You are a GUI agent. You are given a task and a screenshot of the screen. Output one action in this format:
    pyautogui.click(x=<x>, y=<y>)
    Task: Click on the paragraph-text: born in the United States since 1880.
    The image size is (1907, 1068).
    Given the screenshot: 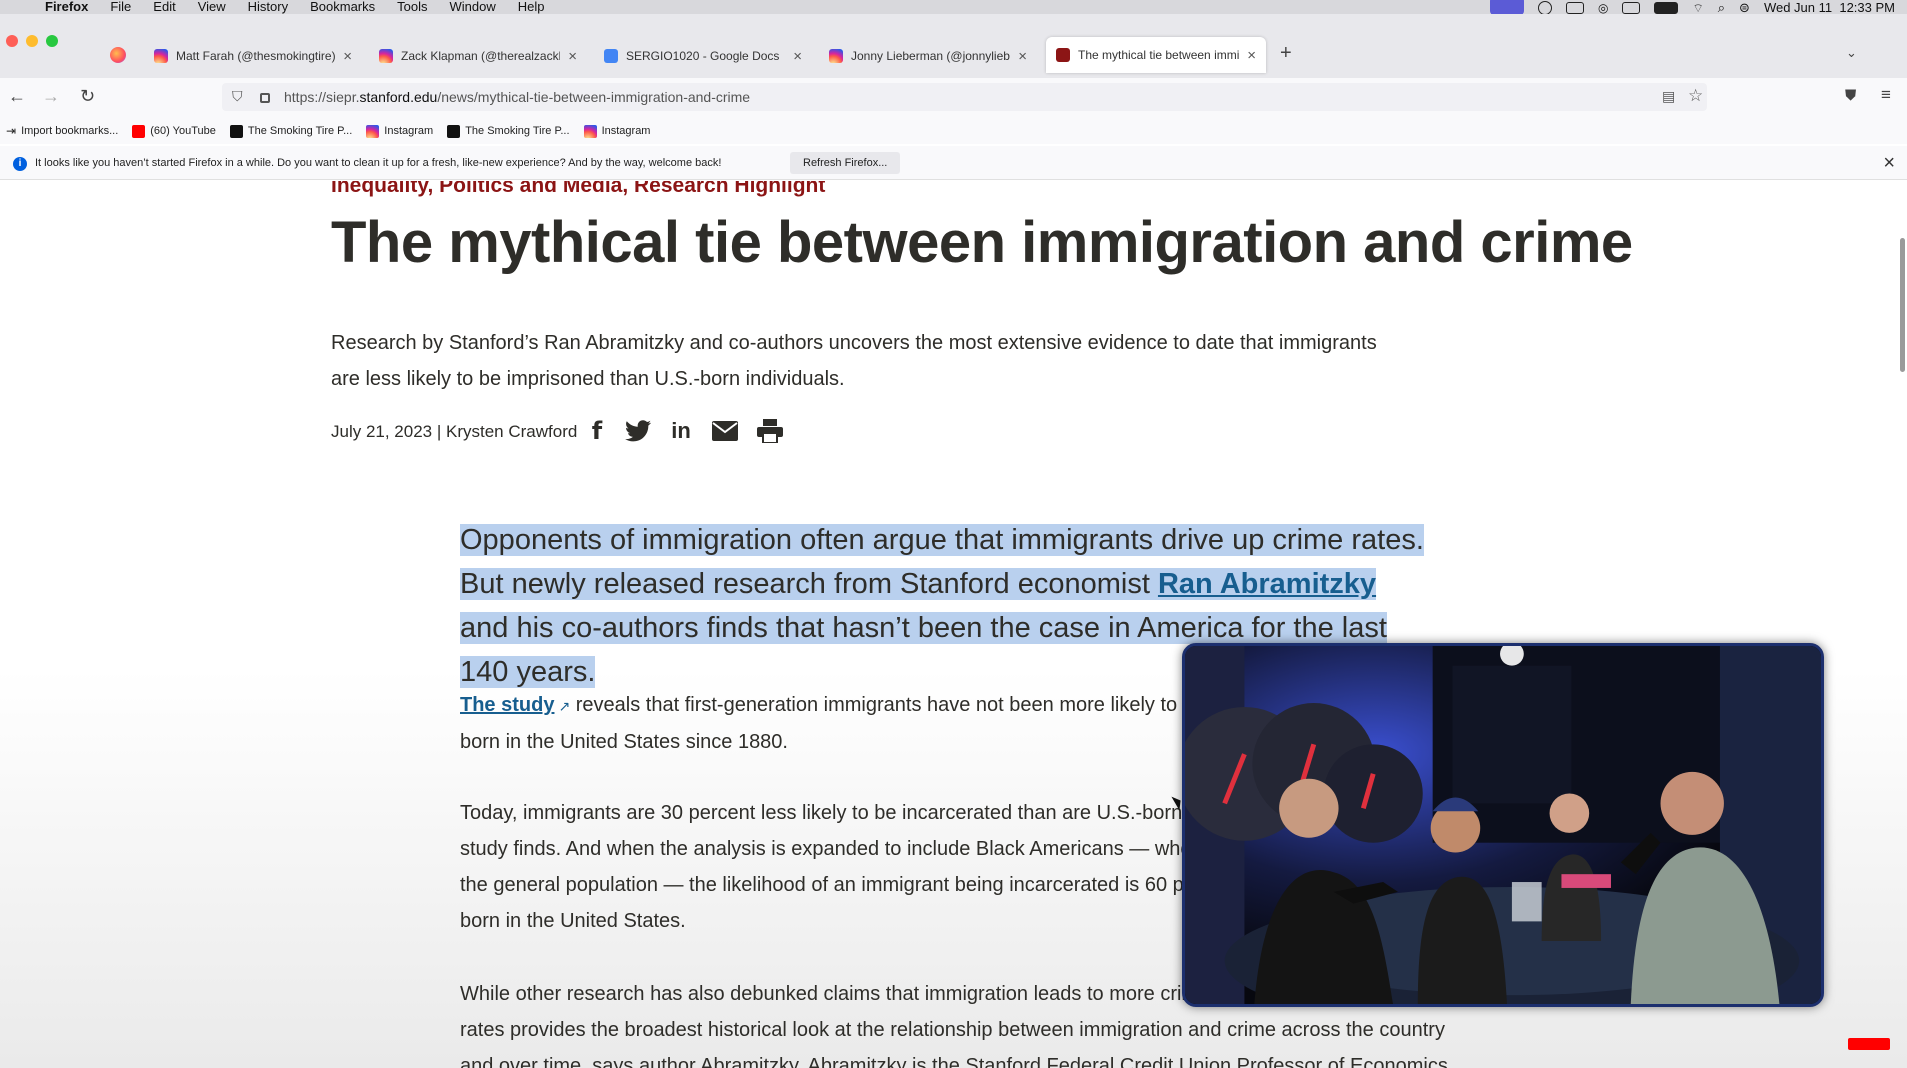 What is the action you would take?
    pyautogui.click(x=624, y=742)
    